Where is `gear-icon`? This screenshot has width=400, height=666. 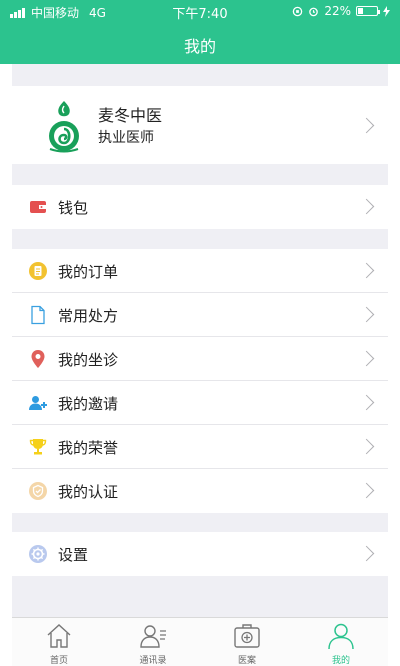 gear-icon is located at coordinates (38, 554).